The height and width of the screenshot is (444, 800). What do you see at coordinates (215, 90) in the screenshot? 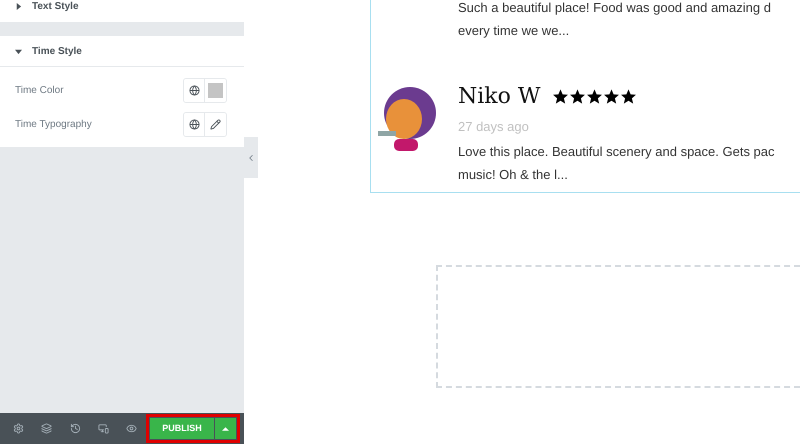
I see `color-swatch` at bounding box center [215, 90].